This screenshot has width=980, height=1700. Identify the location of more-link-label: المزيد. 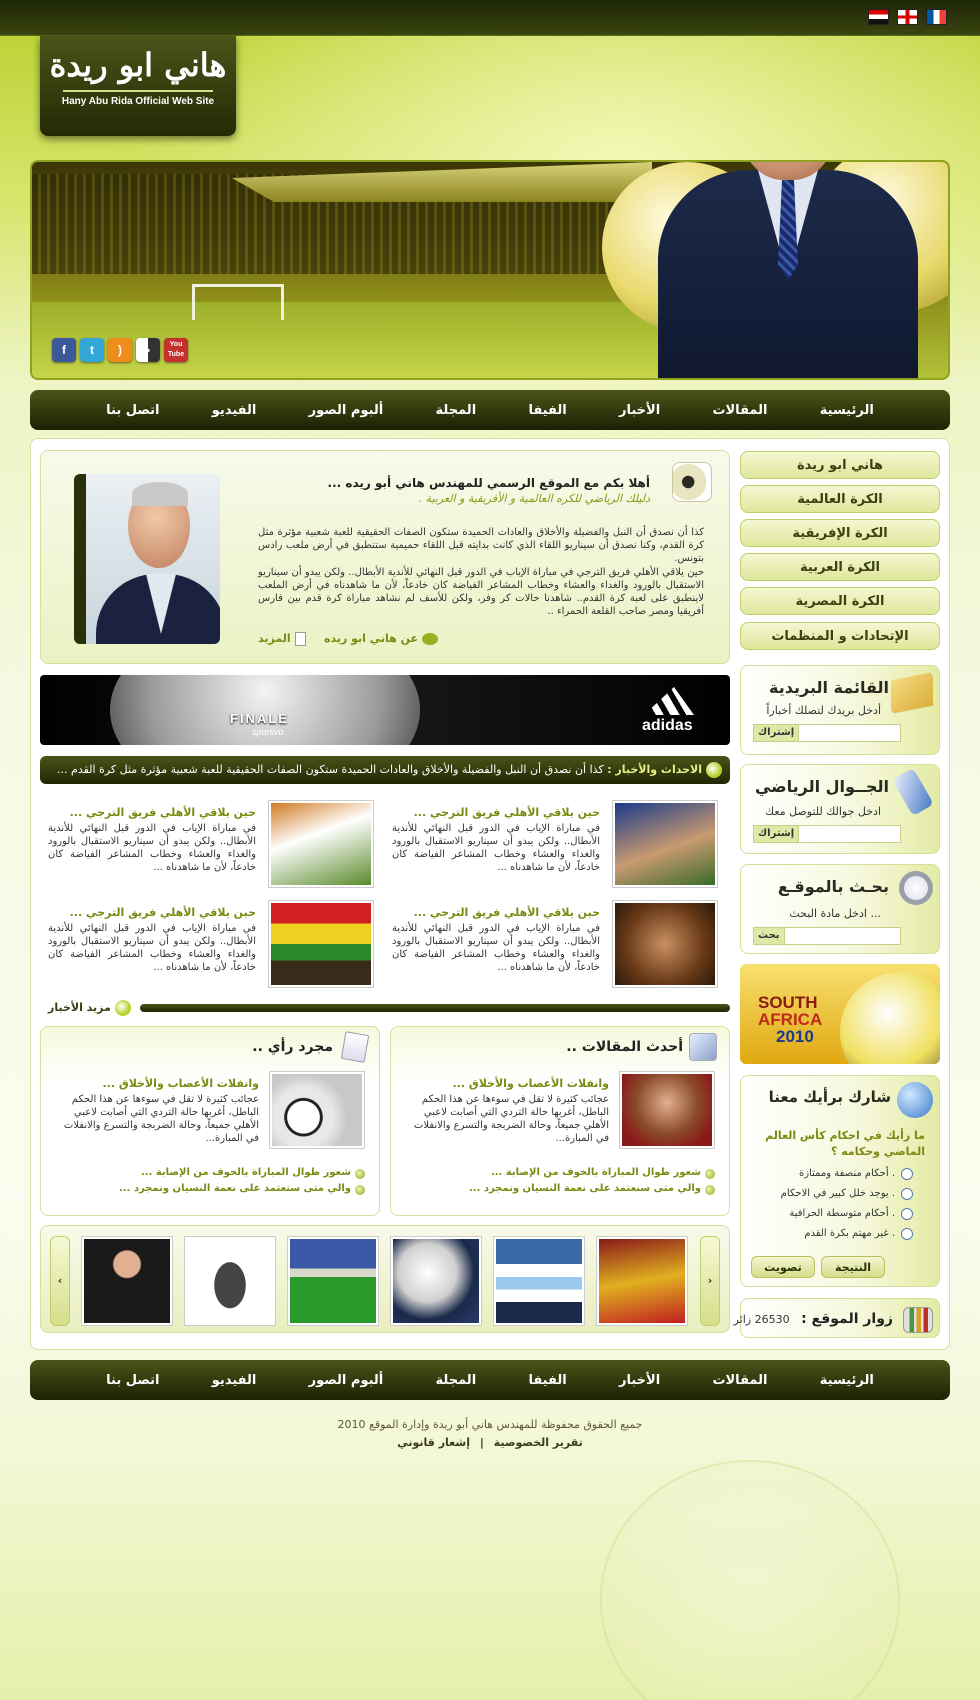
(274, 638).